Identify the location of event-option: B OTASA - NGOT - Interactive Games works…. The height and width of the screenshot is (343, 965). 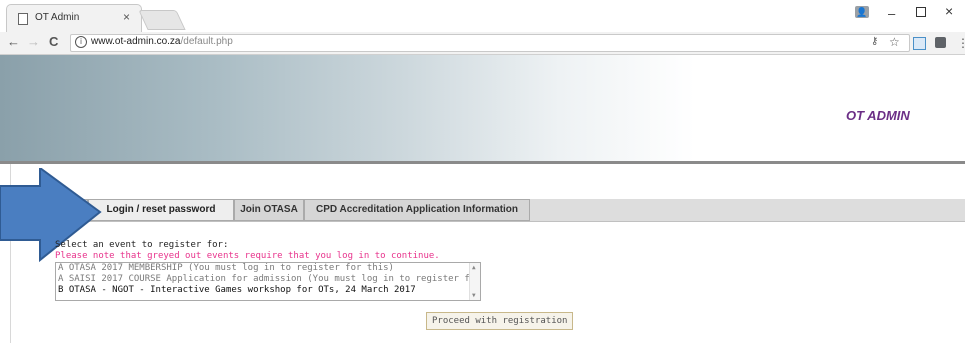
(268, 290).